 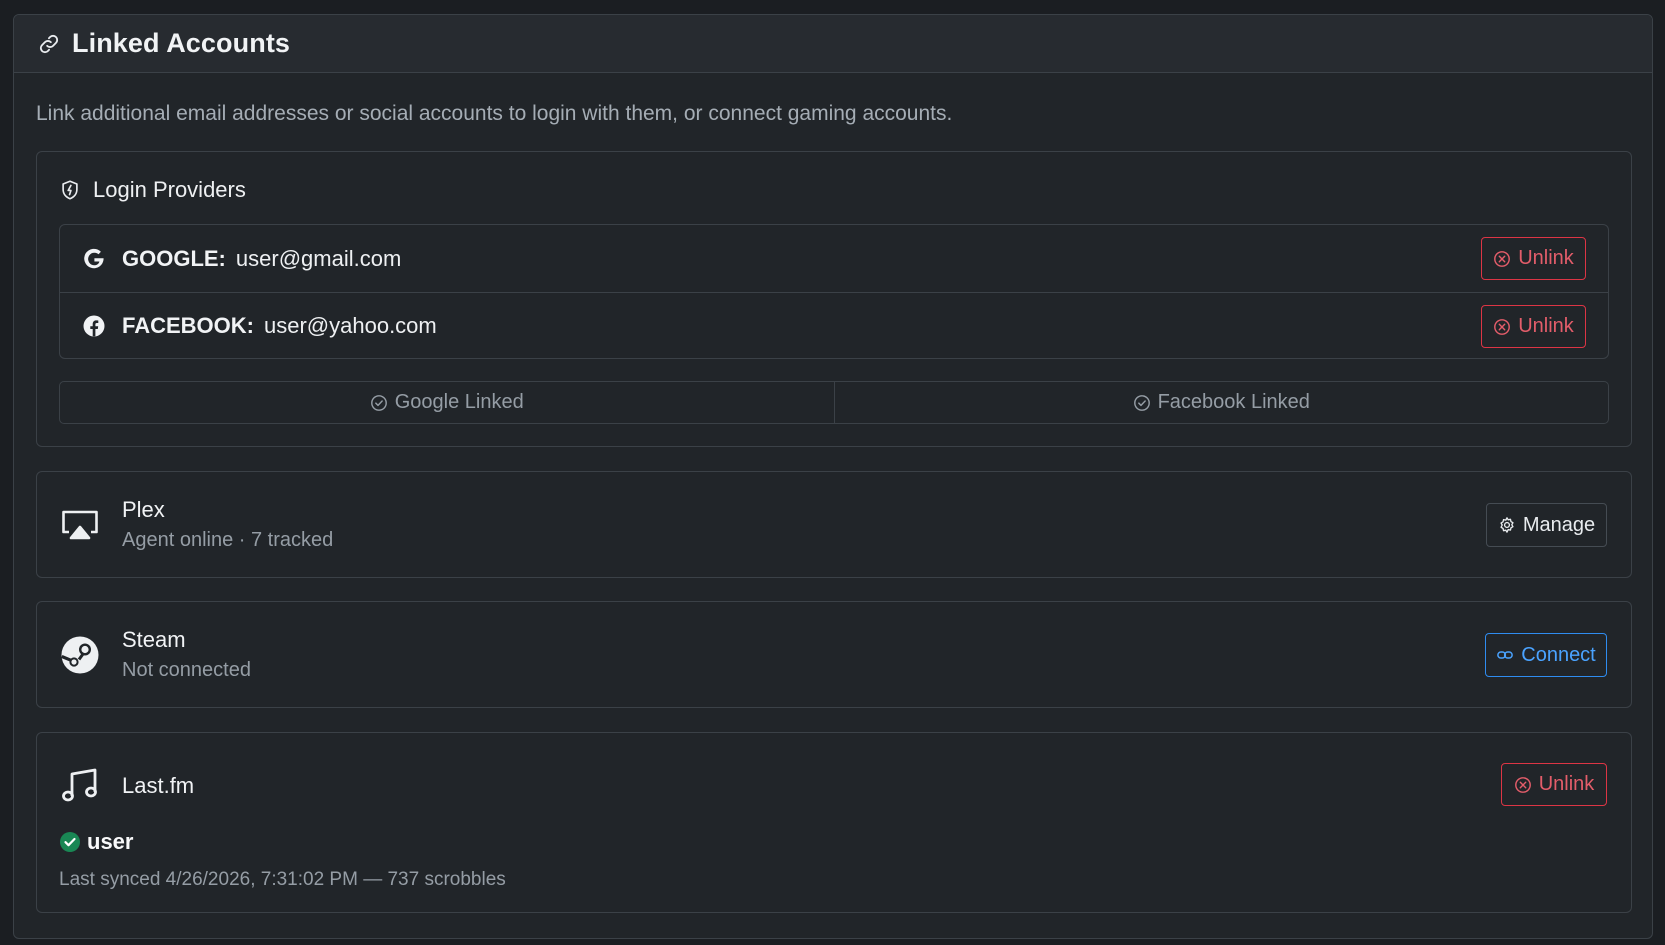 I want to click on google-linked-button: Google Linked, so click(x=447, y=402).